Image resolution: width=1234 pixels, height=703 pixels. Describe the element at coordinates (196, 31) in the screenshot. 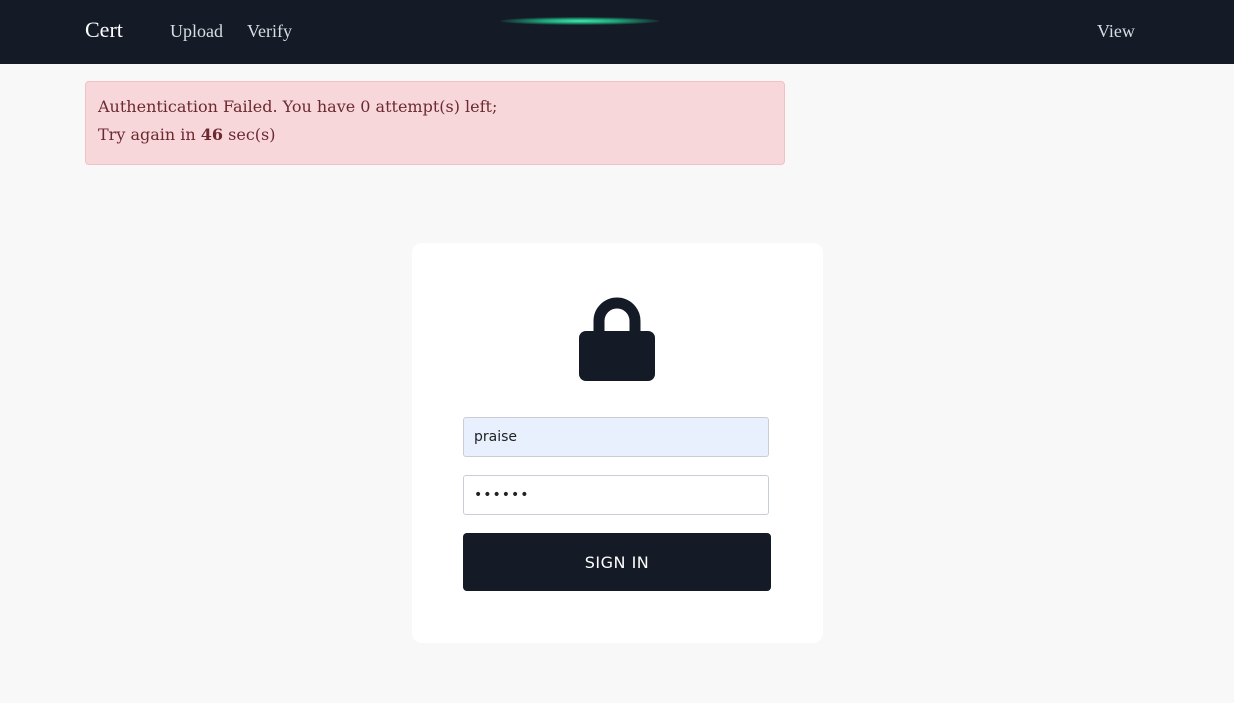

I see `nav-upload-link: Upload` at that location.